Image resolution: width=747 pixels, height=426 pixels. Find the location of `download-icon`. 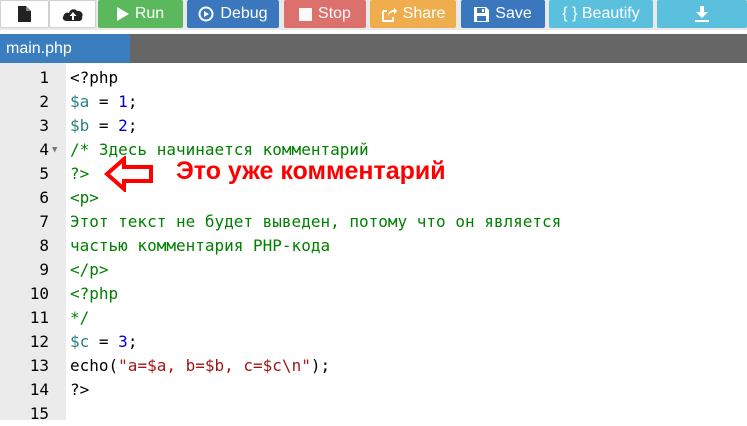

download-icon is located at coordinates (702, 14).